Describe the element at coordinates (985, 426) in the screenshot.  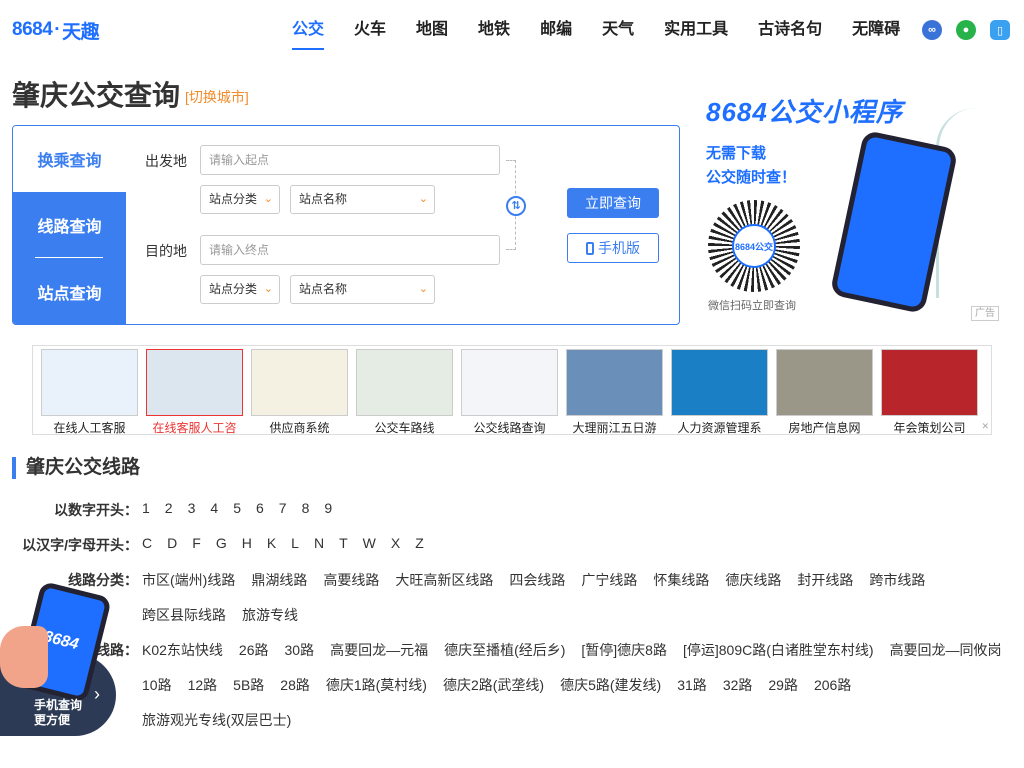
I see `close-icon: ✕` at that location.